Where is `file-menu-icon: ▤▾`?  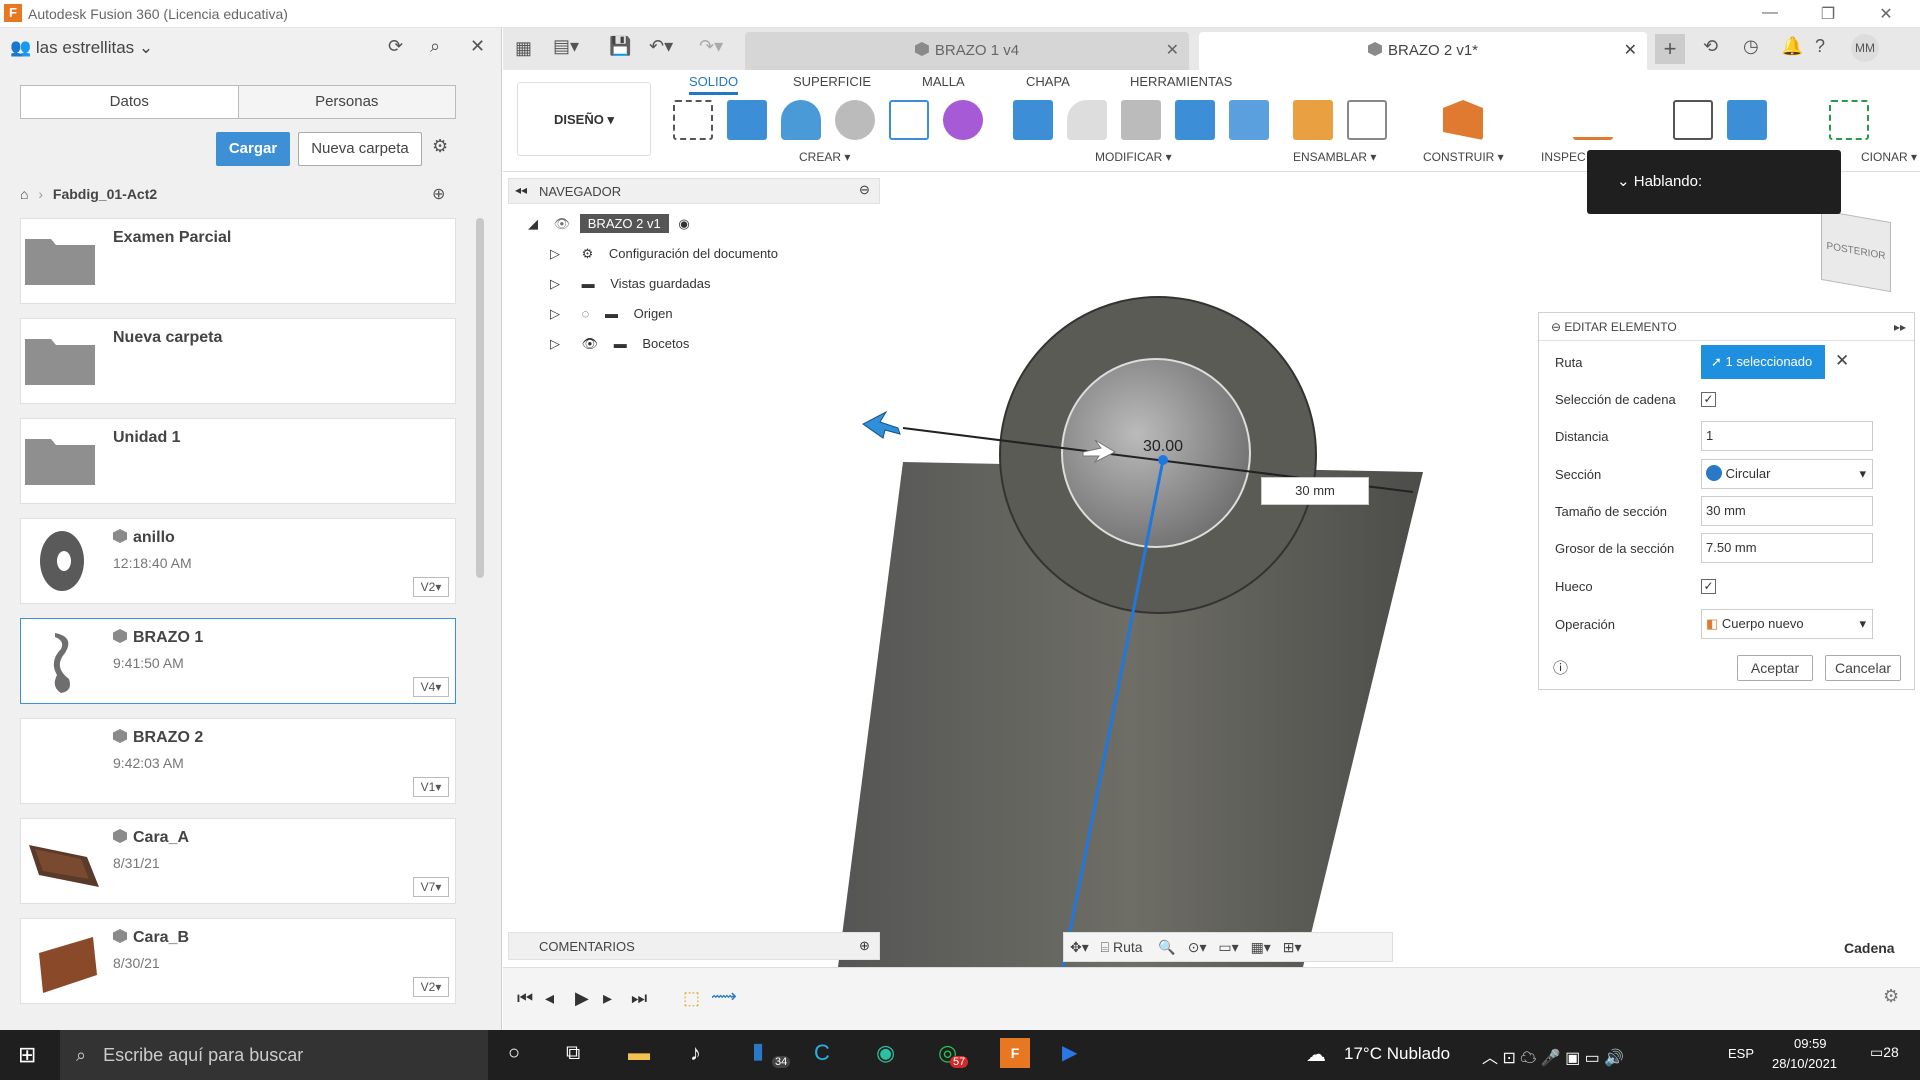
file-menu-icon: ▤▾ is located at coordinates (566, 46).